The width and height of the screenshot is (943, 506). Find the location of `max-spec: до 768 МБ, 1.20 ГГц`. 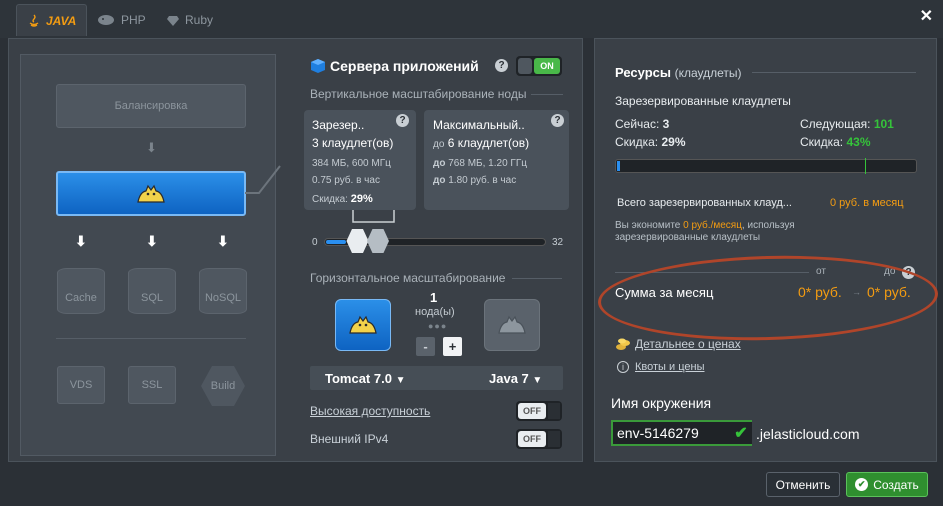

max-spec: до 768 МБ, 1.20 ГГц is located at coordinates (480, 163).